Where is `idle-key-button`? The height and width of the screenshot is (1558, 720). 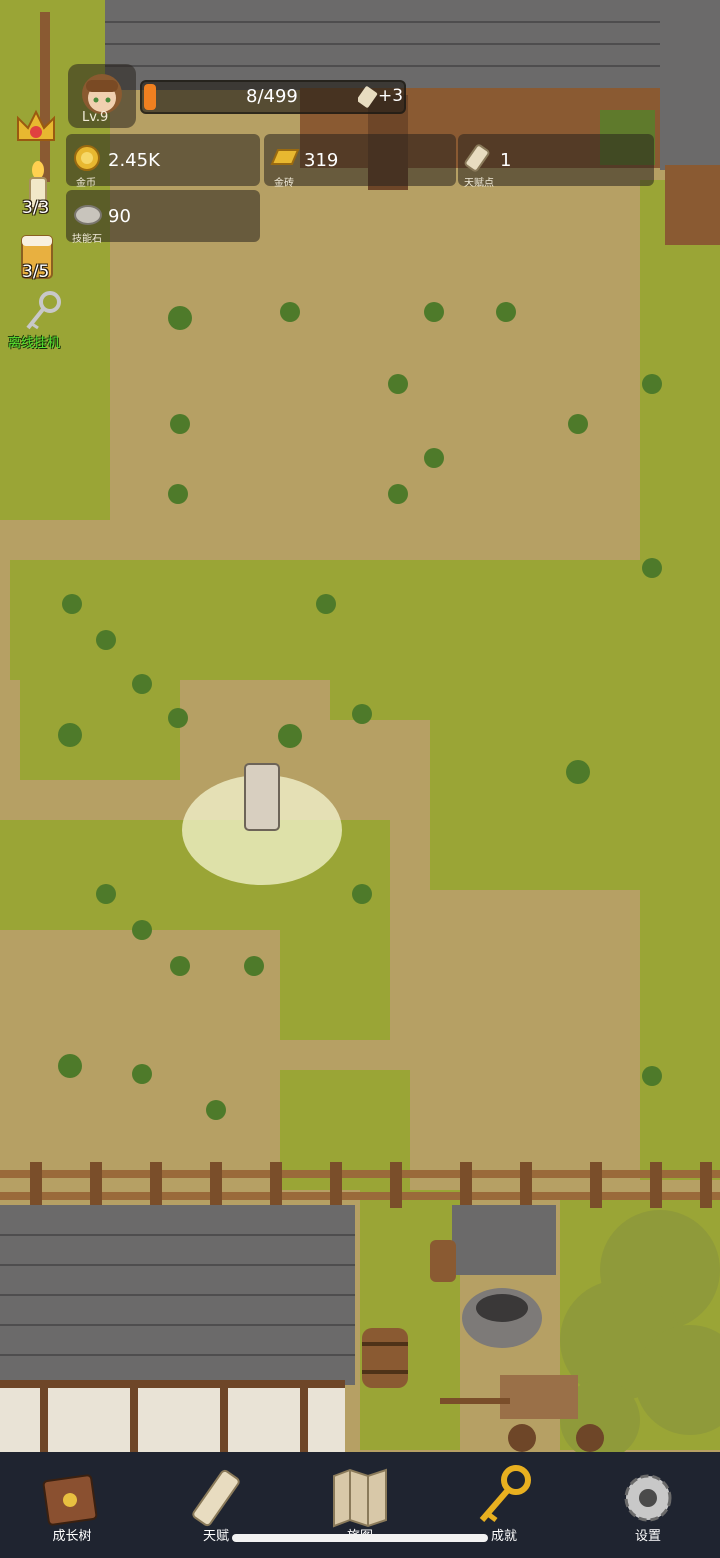
idle-key-button is located at coordinates (44, 312).